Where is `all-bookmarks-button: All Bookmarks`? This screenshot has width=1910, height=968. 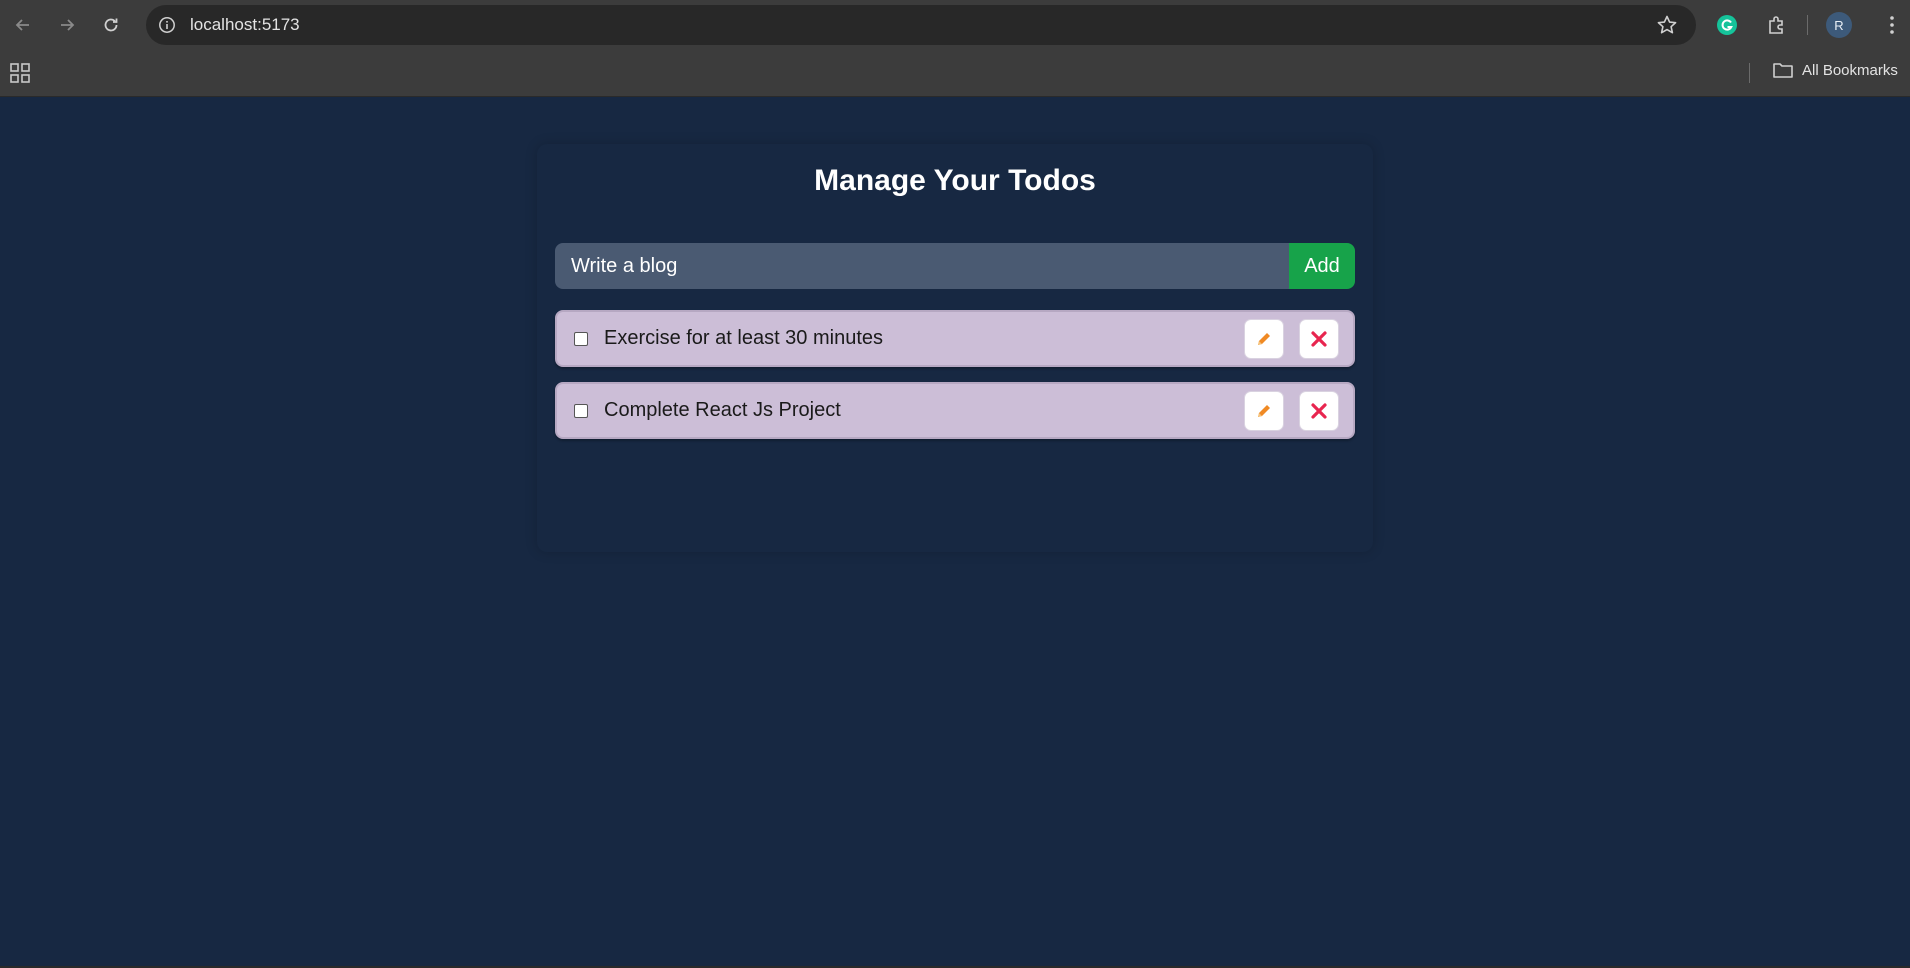 all-bookmarks-button: All Bookmarks is located at coordinates (1835, 70).